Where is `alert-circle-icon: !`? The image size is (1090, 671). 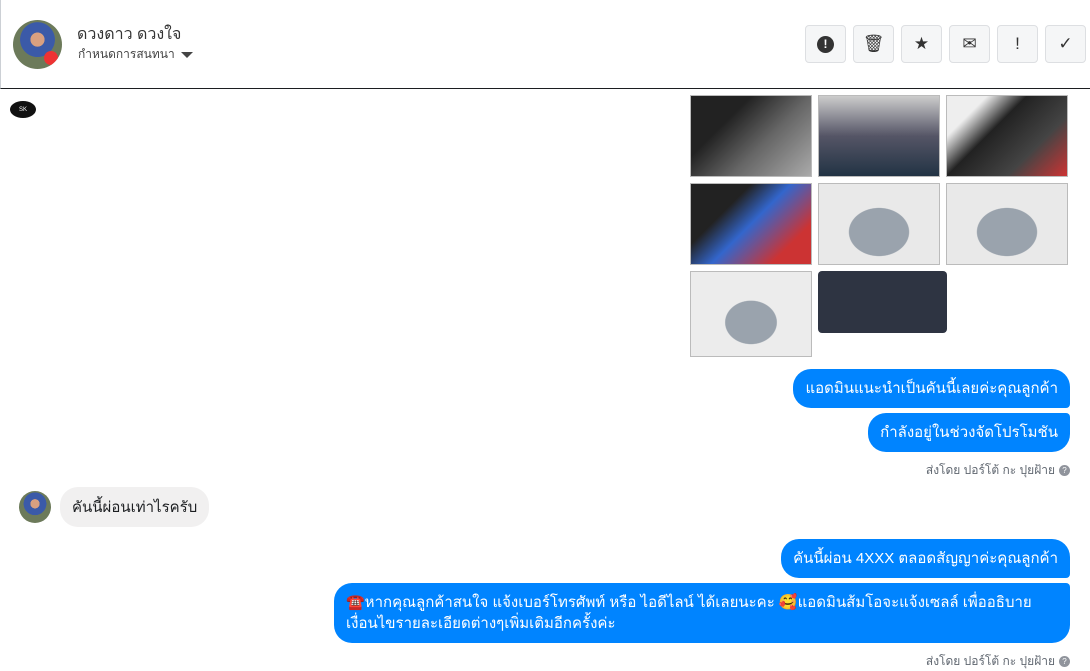 alert-circle-icon: ! is located at coordinates (825, 44).